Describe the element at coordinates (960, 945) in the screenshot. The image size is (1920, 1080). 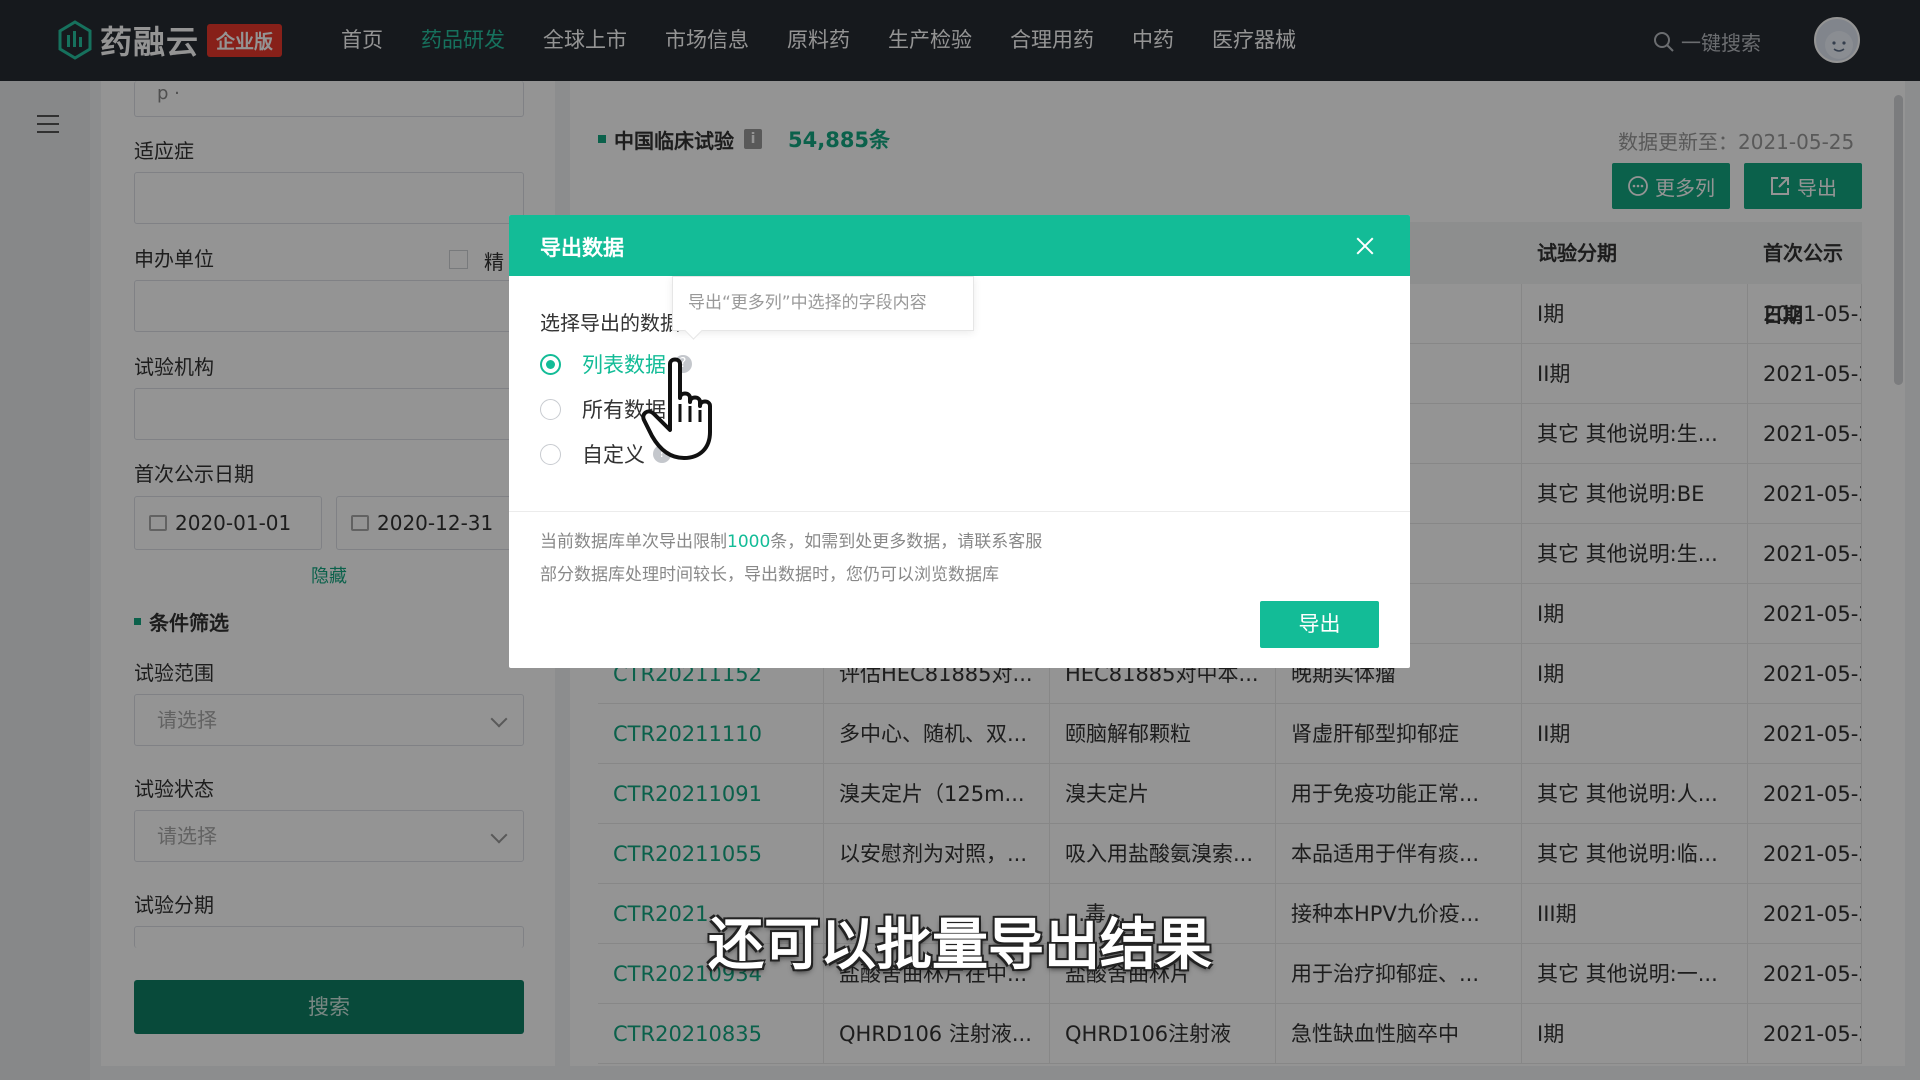
I see `video-subtitle: 还可以批量导出结果` at that location.